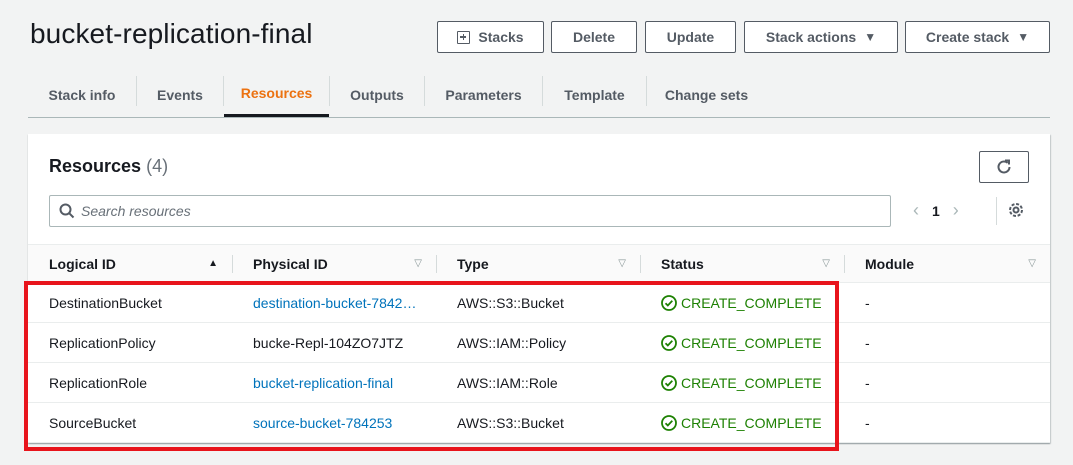 Image resolution: width=1073 pixels, height=465 pixels. Describe the element at coordinates (276, 94) in the screenshot. I see `tab-resources: Resources` at that location.